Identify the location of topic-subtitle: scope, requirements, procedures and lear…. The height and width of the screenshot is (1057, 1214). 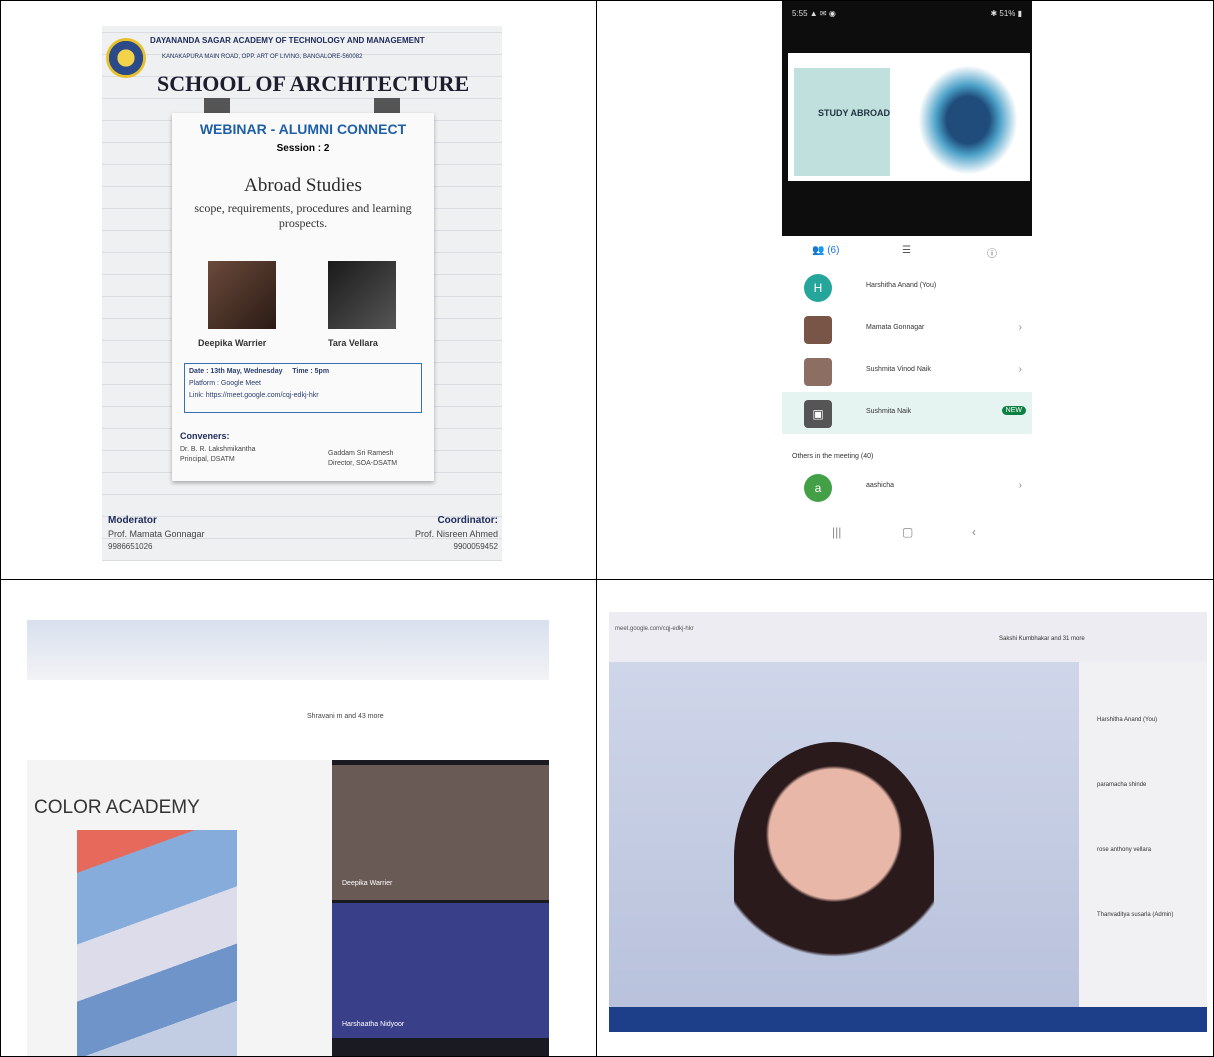
(303, 215).